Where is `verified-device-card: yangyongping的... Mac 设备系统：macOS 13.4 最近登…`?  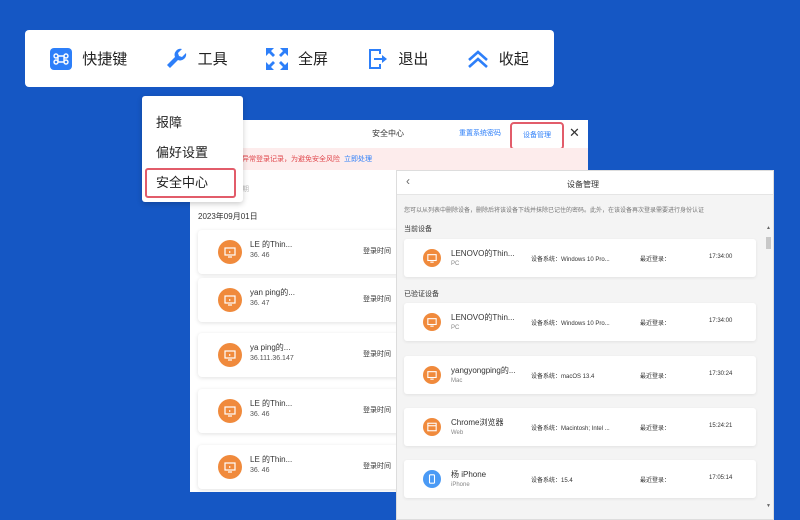 verified-device-card: yangyongping的... Mac 设备系统：macOS 13.4 最近登… is located at coordinates (580, 375).